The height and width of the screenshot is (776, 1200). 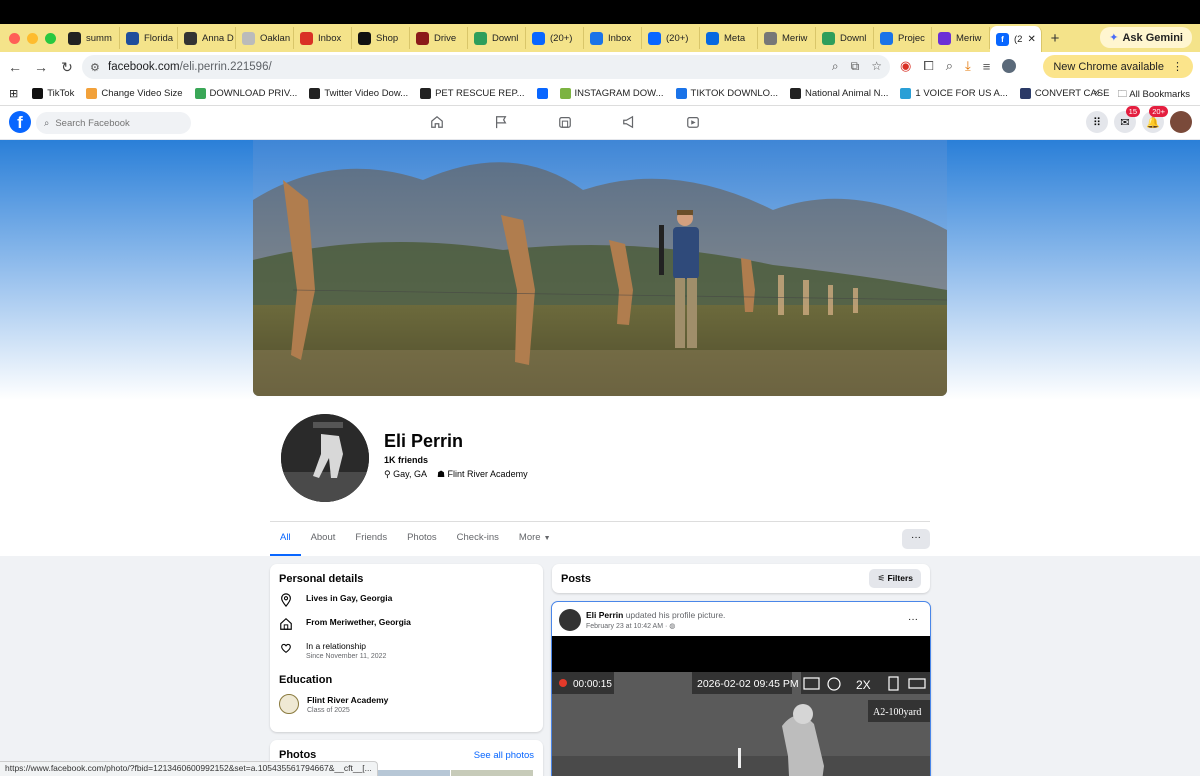 What do you see at coordinates (903, 38) in the screenshot?
I see `browser-tab: Projec` at bounding box center [903, 38].